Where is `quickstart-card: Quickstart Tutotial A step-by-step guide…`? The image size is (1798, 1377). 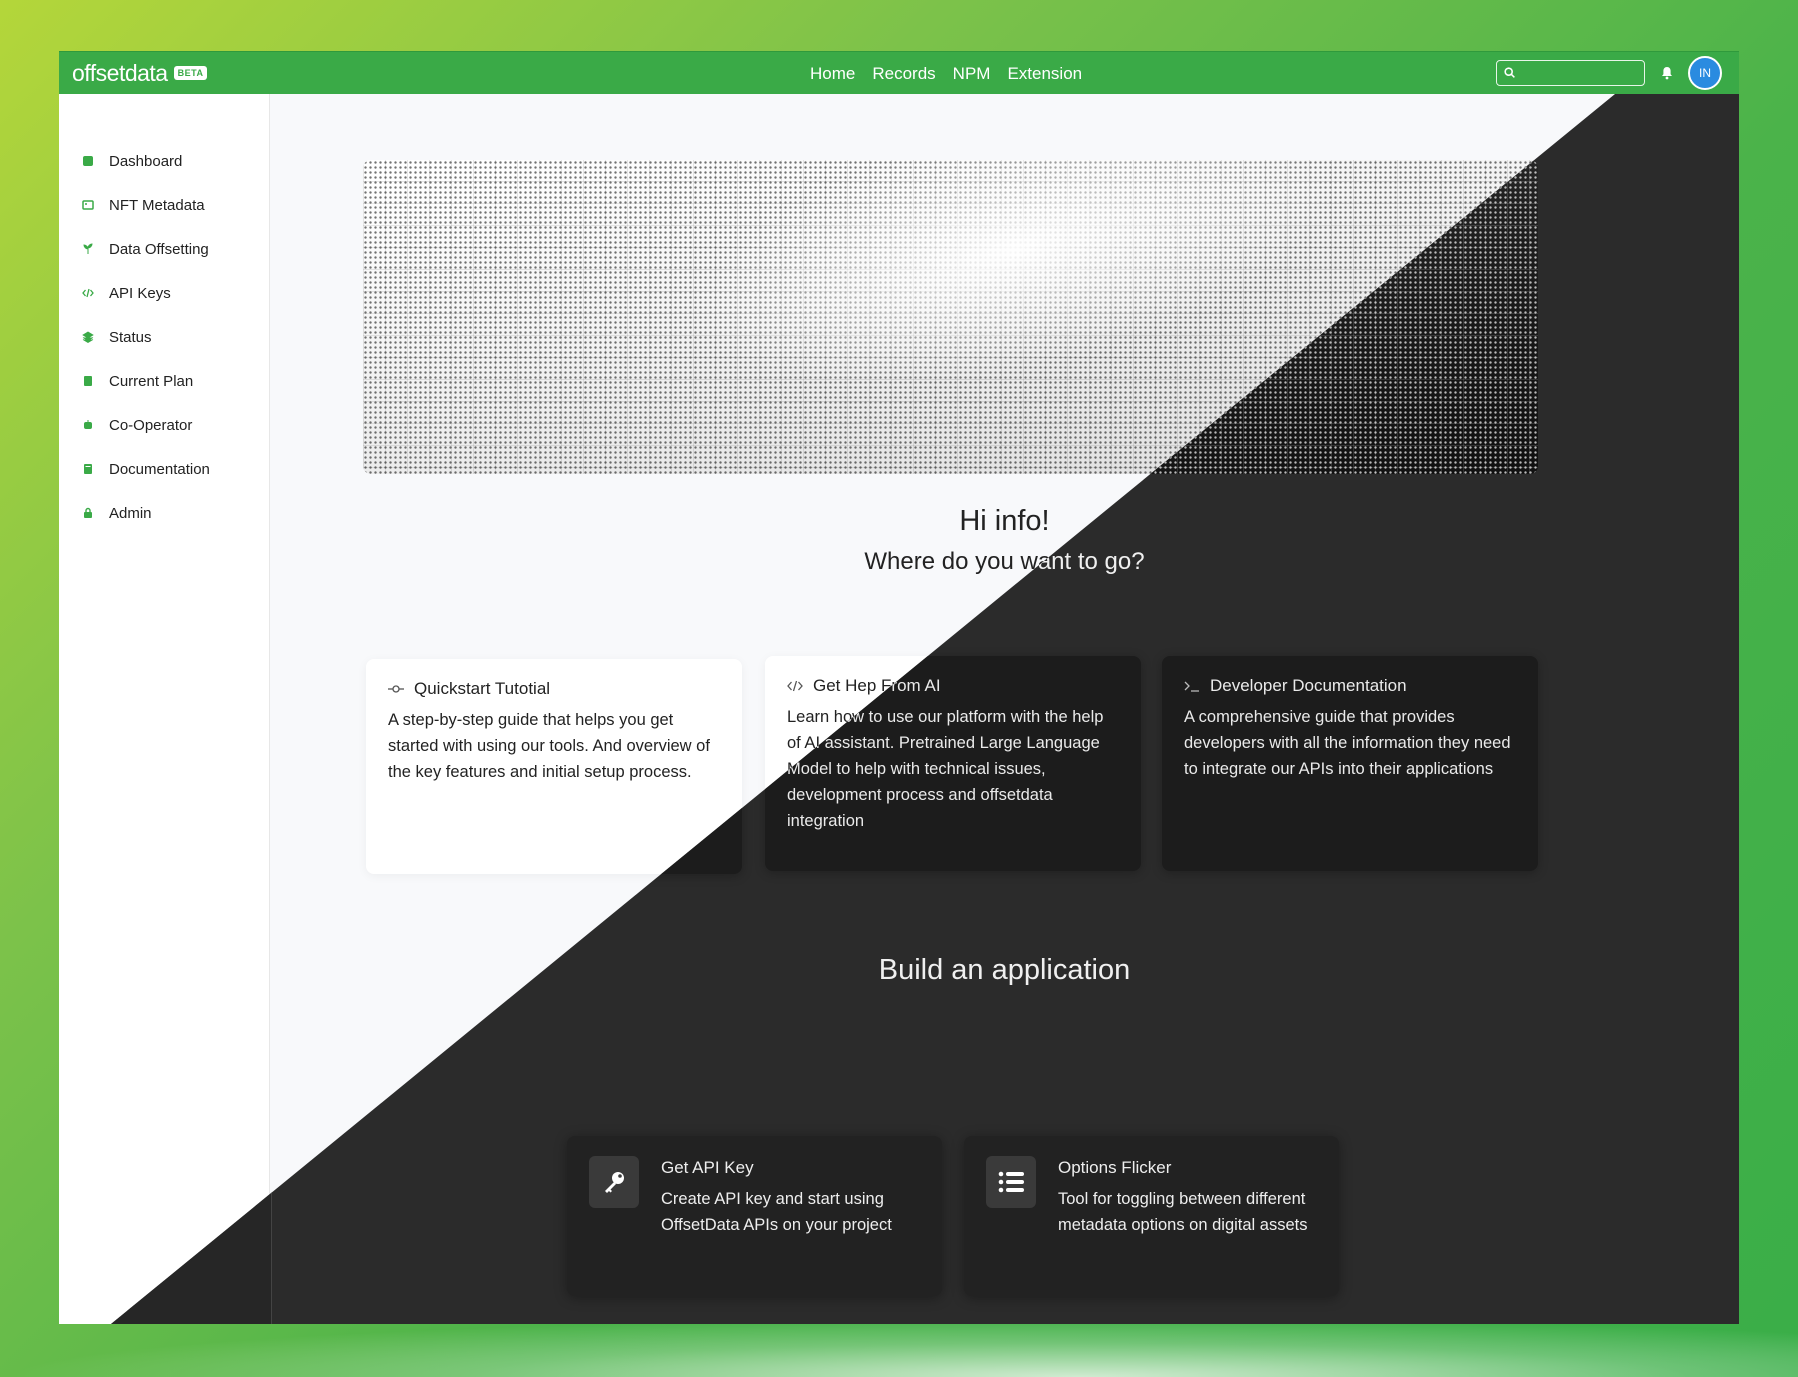 quickstart-card: Quickstart Tutotial A step-by-step guide… is located at coordinates (554, 766).